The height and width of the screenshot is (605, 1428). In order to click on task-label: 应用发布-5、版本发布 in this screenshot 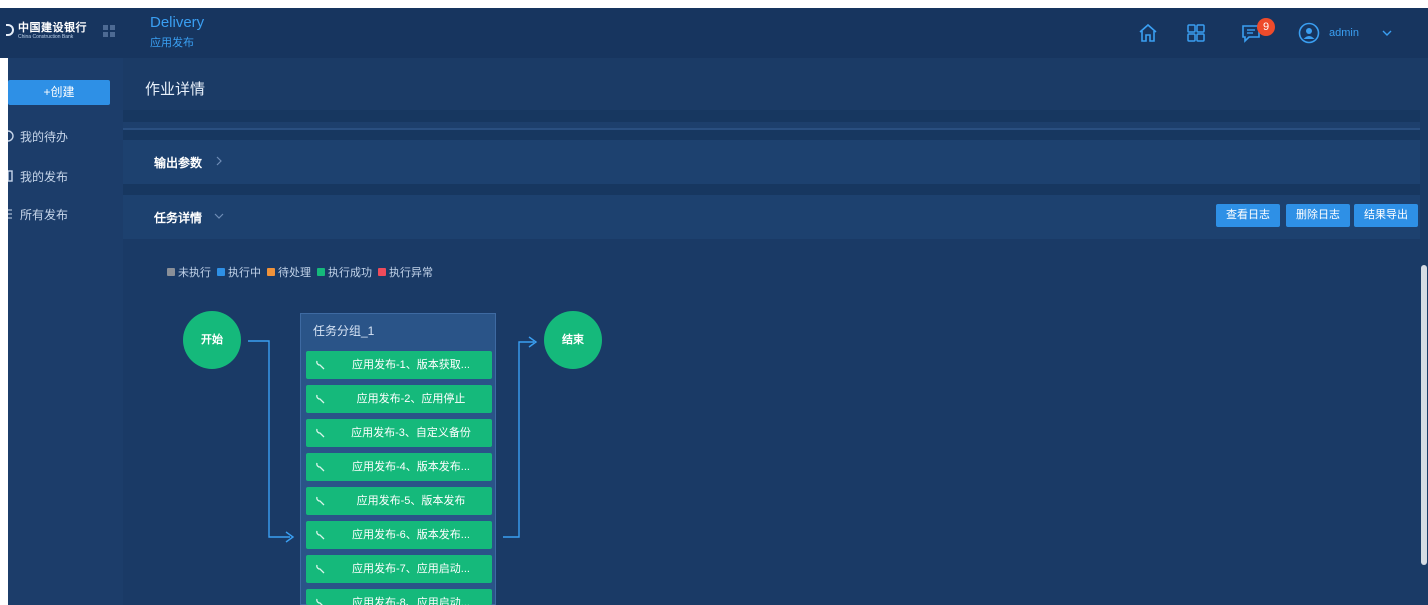, I will do `click(411, 501)`.